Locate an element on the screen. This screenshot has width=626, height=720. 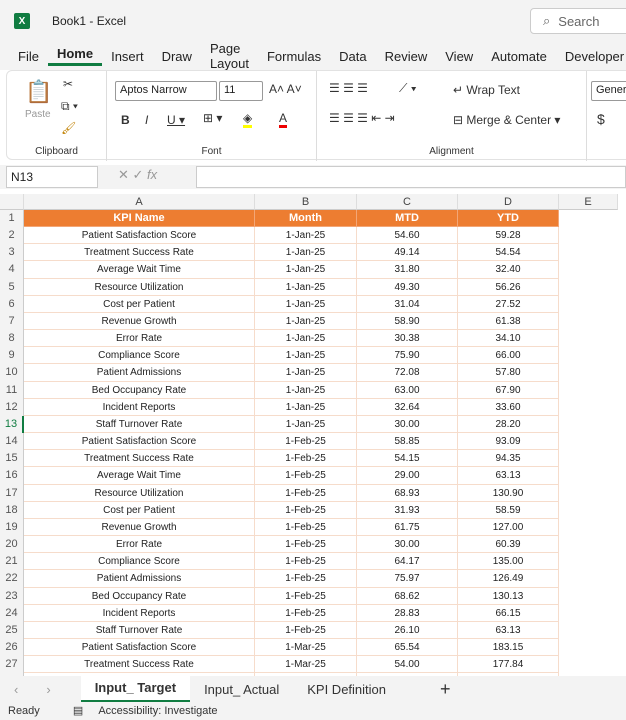
cell-mtd: 54.60 is located at coordinates (407, 236).